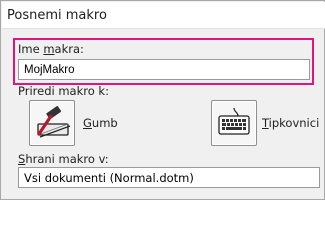  Describe the element at coordinates (87, 123) in the screenshot. I see `button-option-mnemonic: G` at that location.